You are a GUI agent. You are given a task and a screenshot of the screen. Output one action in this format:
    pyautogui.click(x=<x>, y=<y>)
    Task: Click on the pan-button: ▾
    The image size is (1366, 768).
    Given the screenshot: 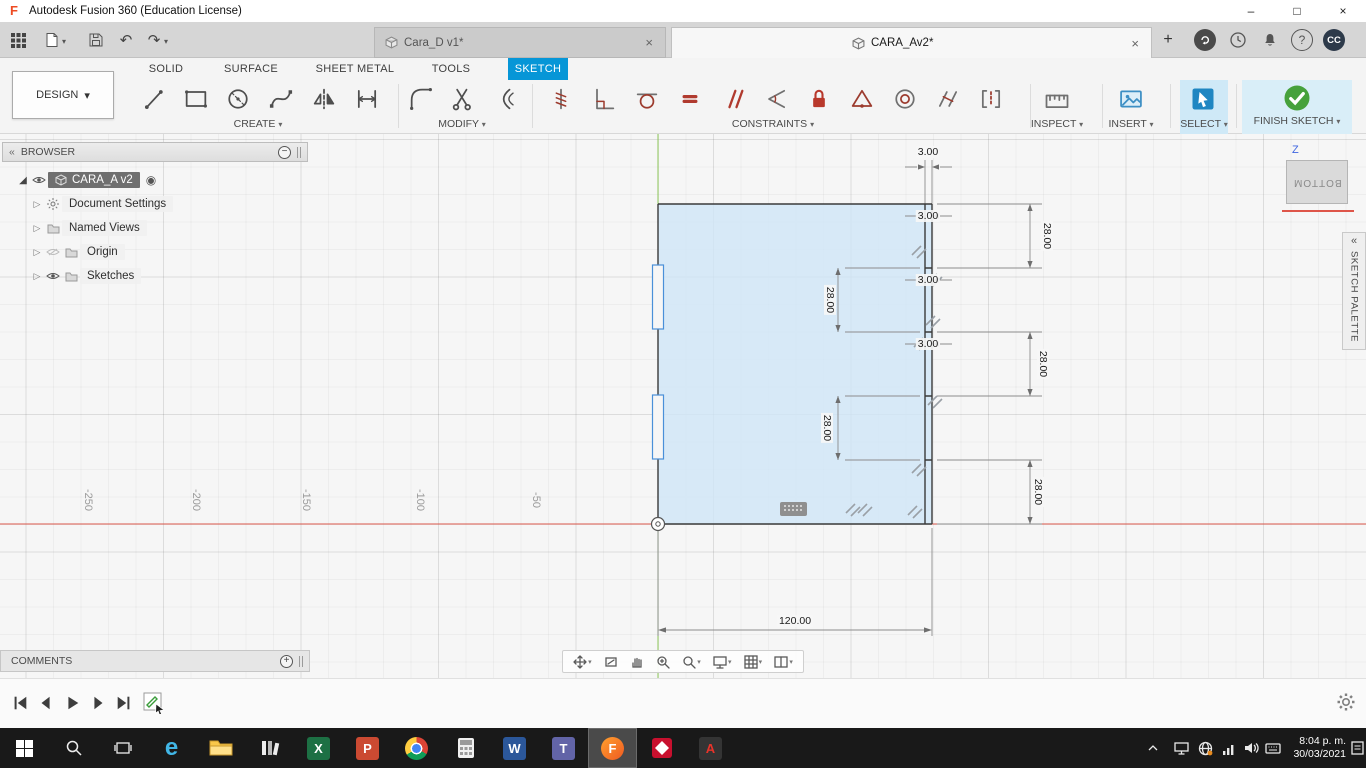 What is the action you would take?
    pyautogui.click(x=582, y=661)
    